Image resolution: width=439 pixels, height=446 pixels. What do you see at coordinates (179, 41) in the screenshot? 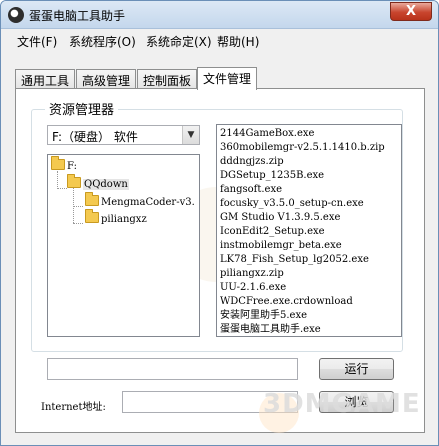
I see `menu-system-commands: 系统命定(X)` at bounding box center [179, 41].